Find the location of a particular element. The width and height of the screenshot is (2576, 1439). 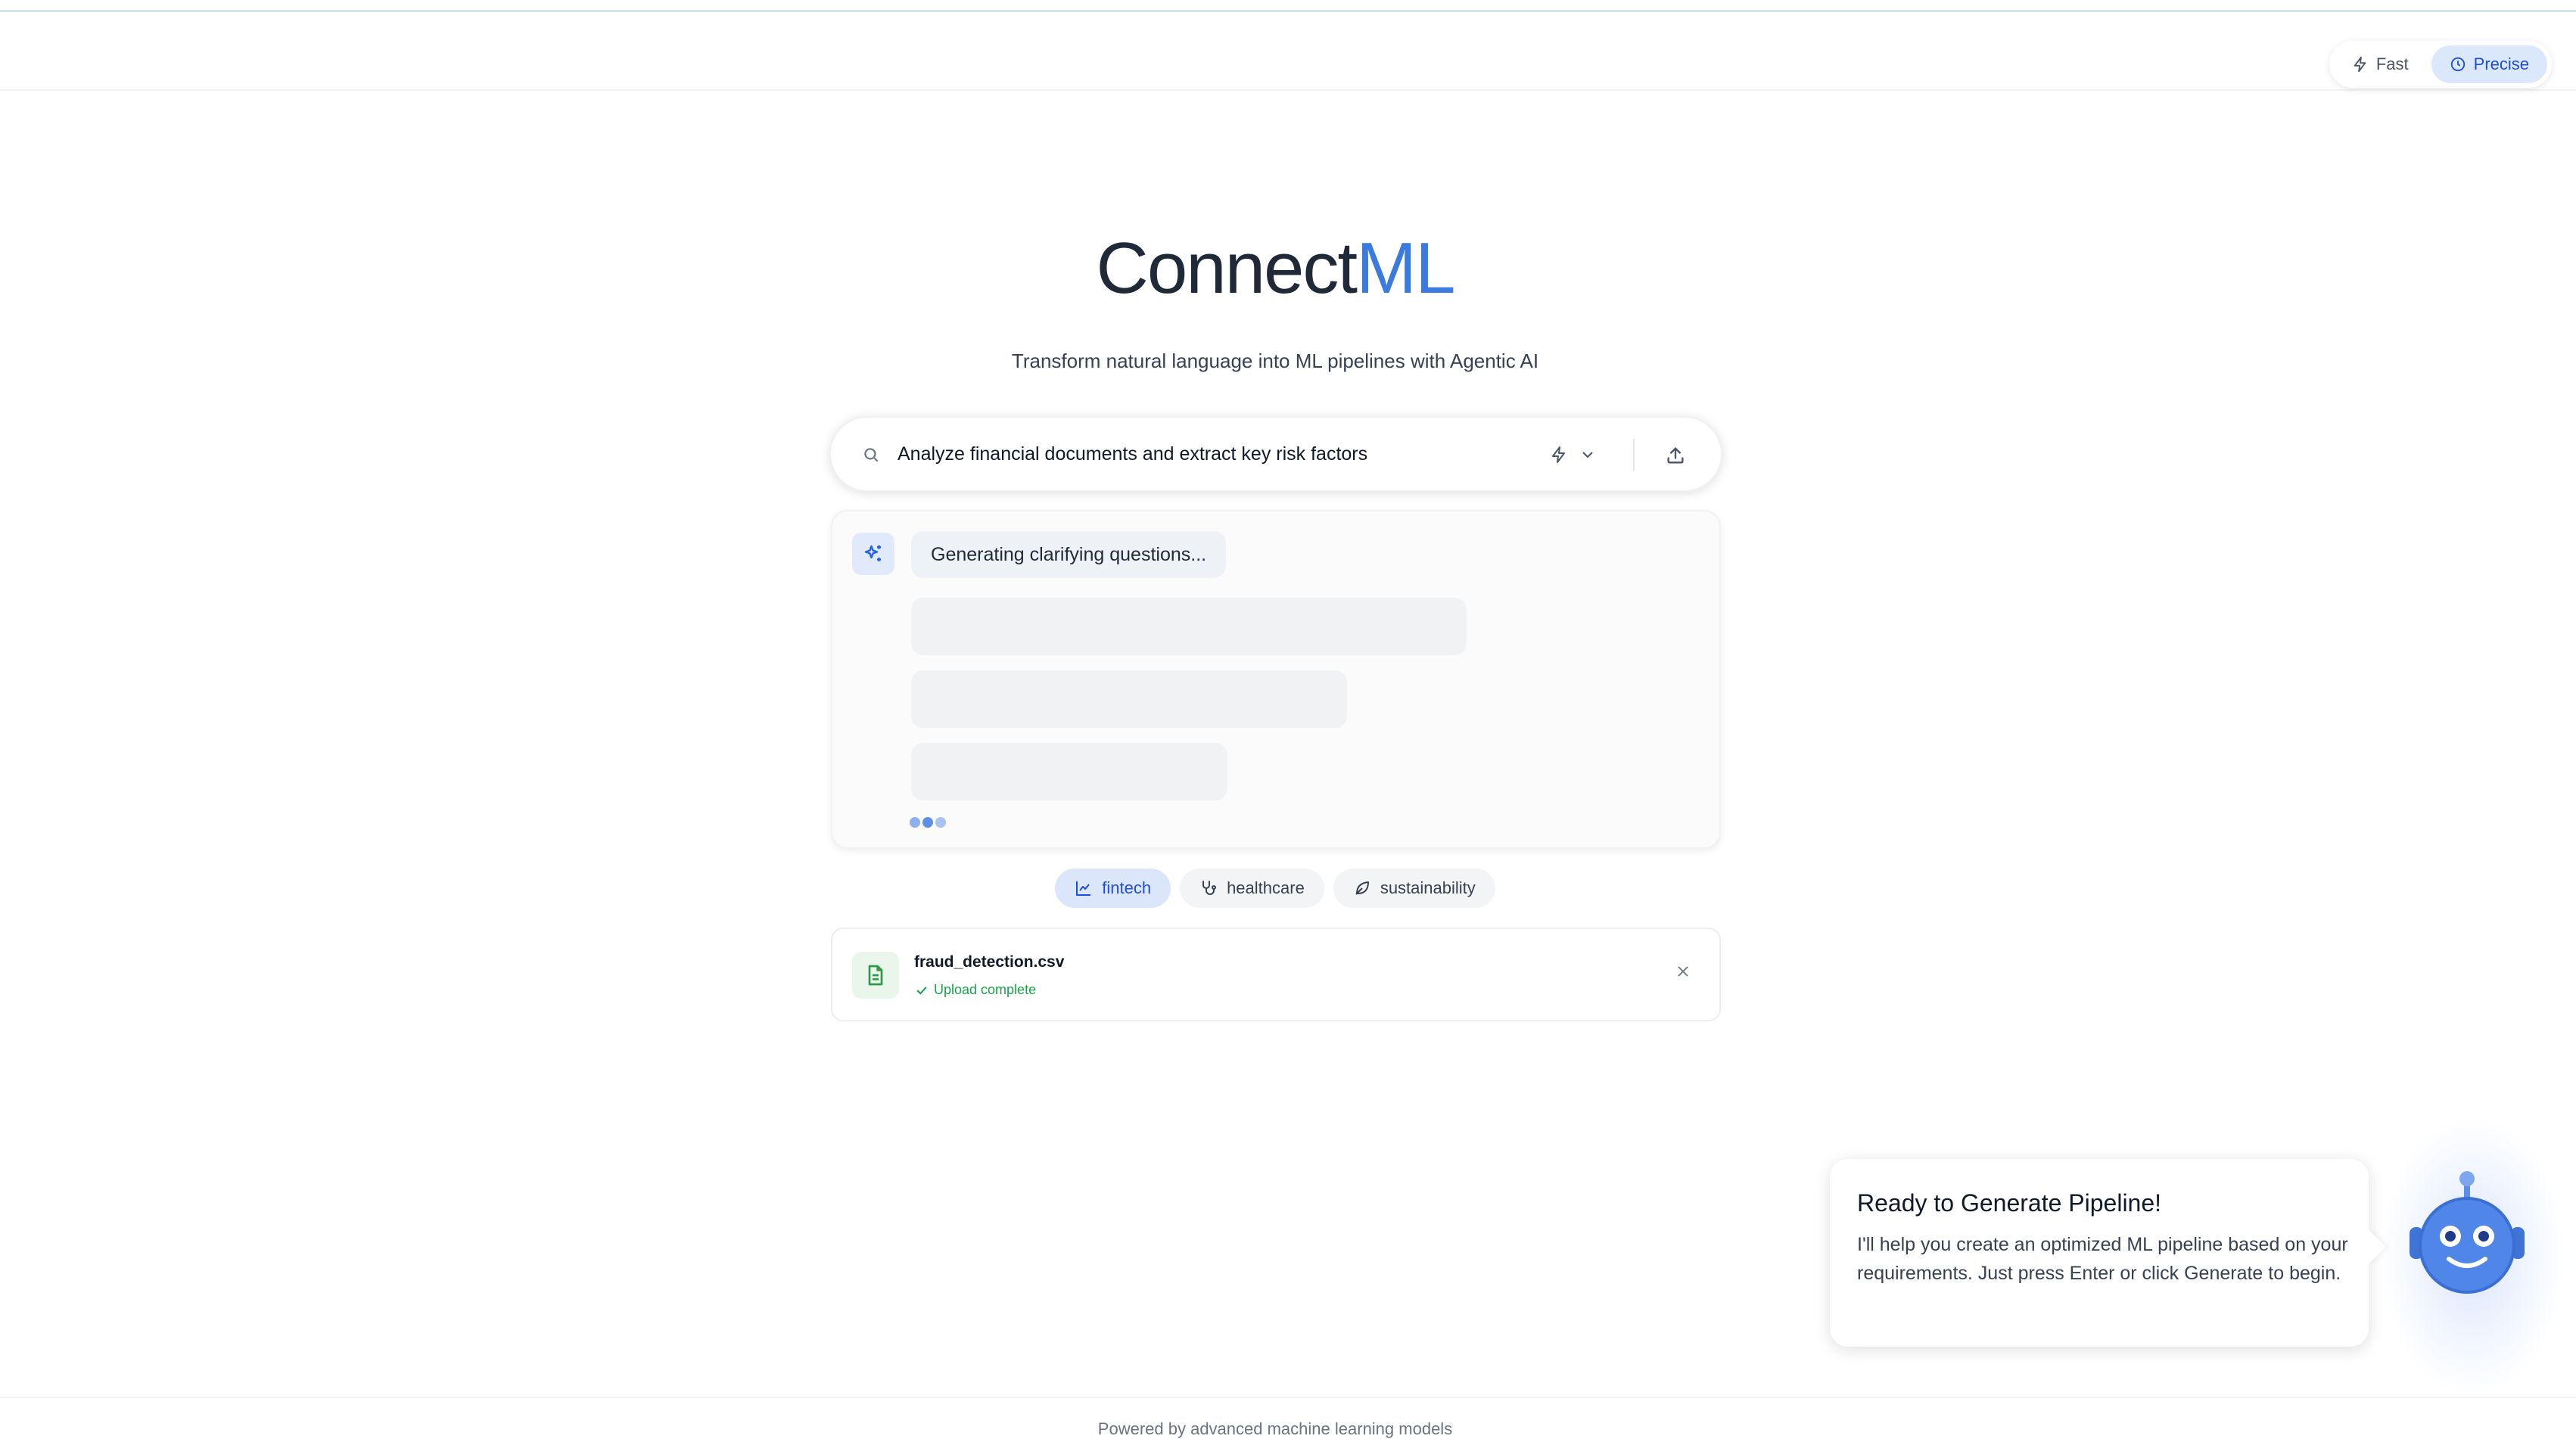

tag-label: healthcare is located at coordinates (1266, 887).